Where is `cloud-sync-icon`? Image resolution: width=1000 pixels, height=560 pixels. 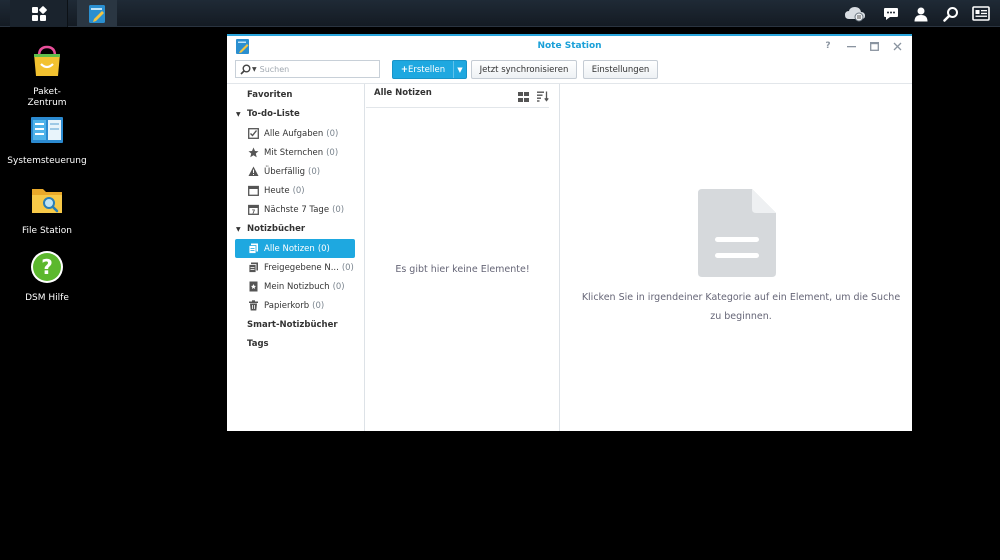 cloud-sync-icon is located at coordinates (855, 13).